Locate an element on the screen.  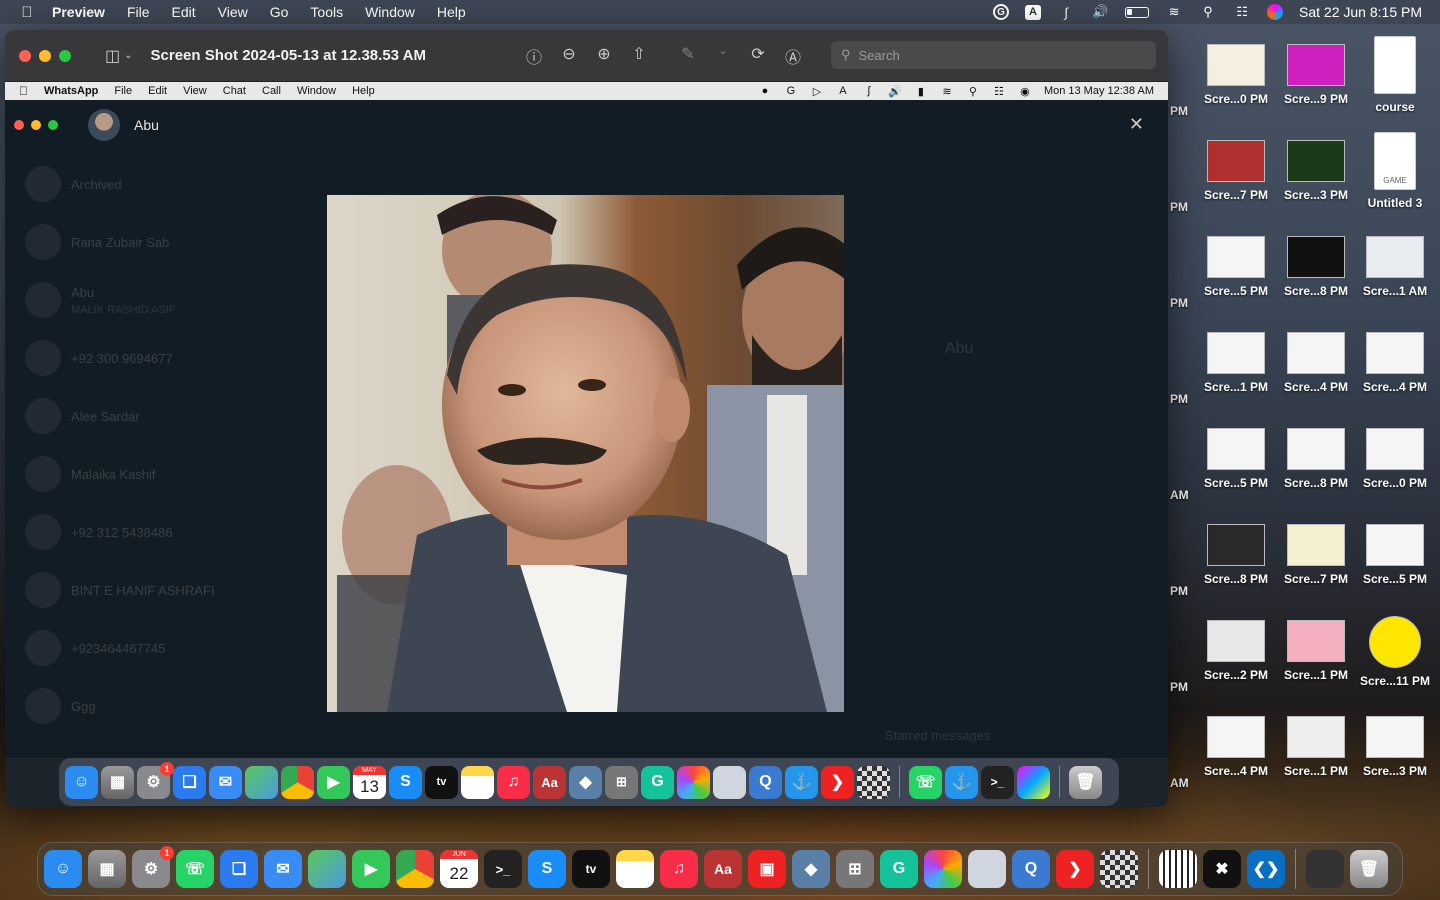
volume-icon: 🔊 is located at coordinates (1100, 12).